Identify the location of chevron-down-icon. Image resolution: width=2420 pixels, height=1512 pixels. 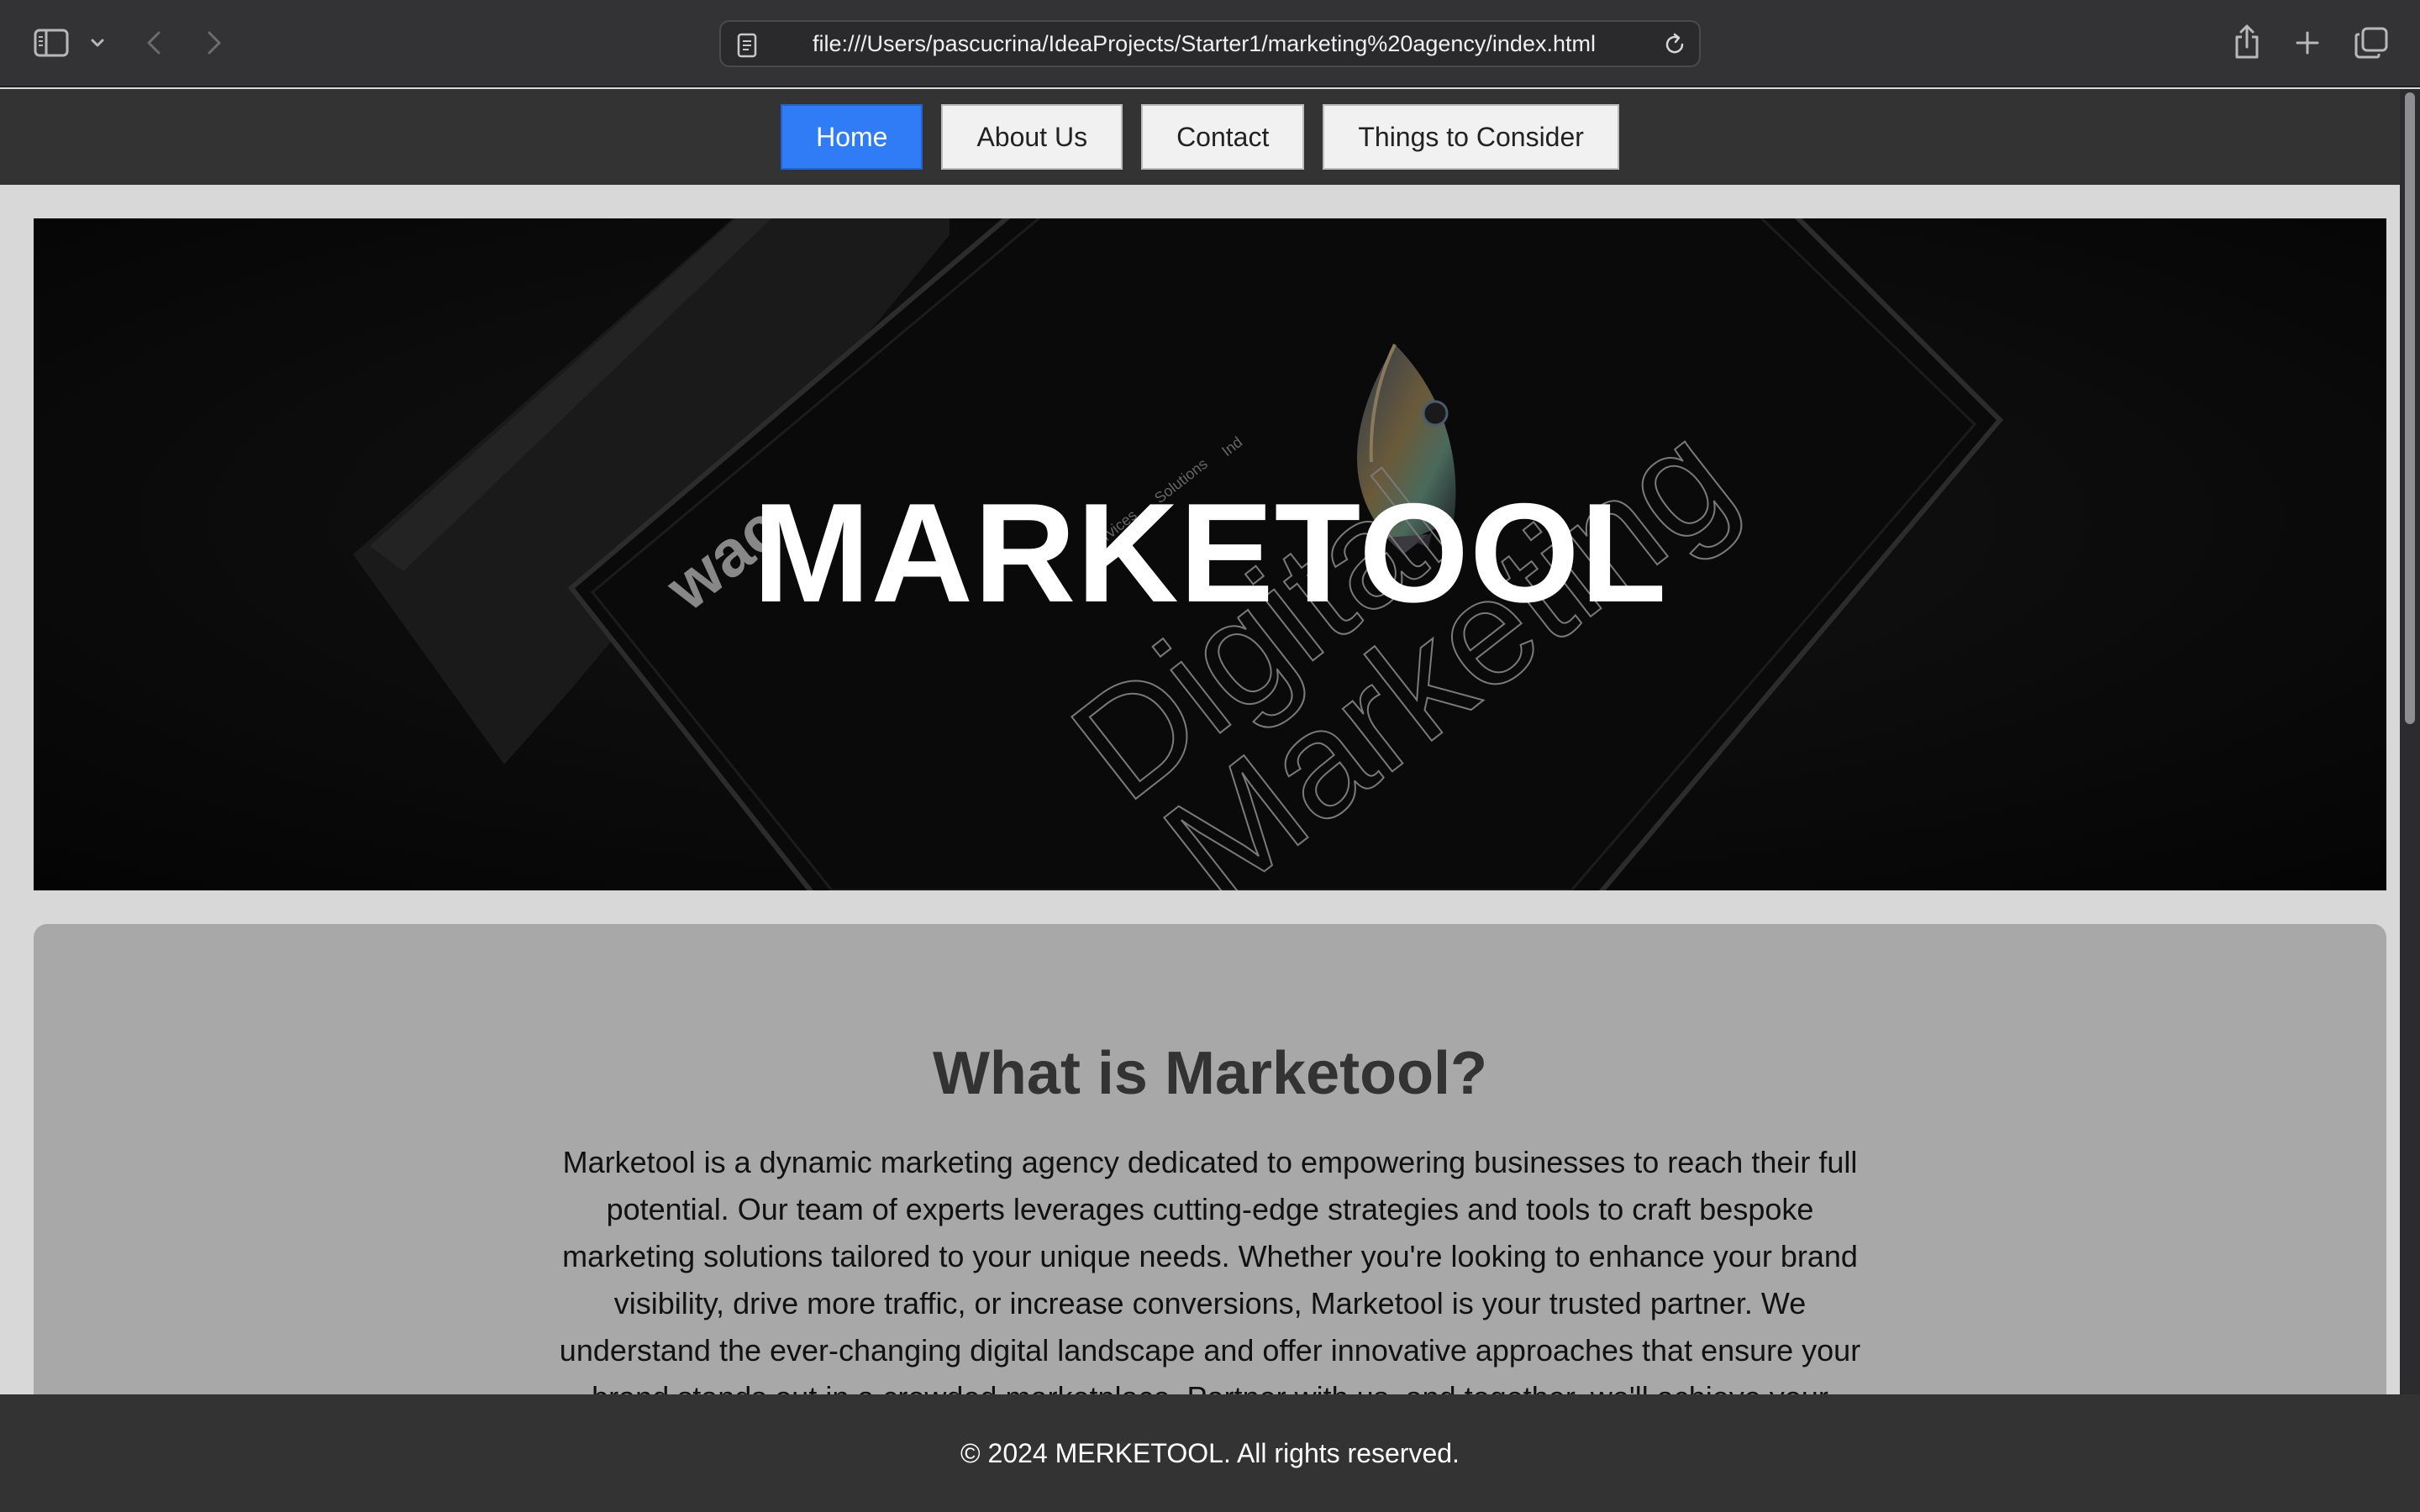
(97, 43).